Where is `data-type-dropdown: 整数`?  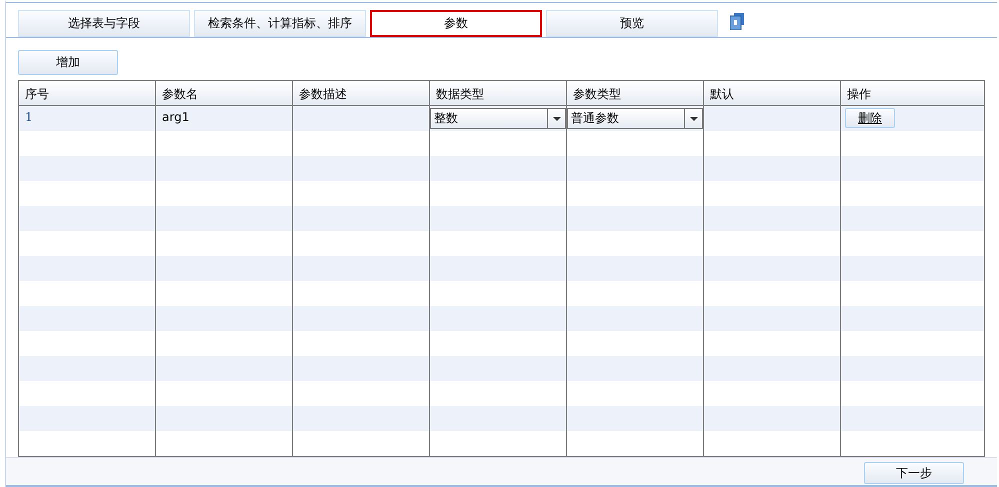 data-type-dropdown: 整数 is located at coordinates (498, 118).